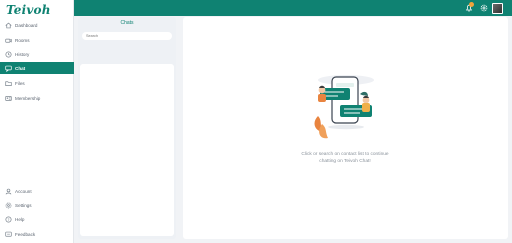  I want to click on video-icon, so click(8, 40).